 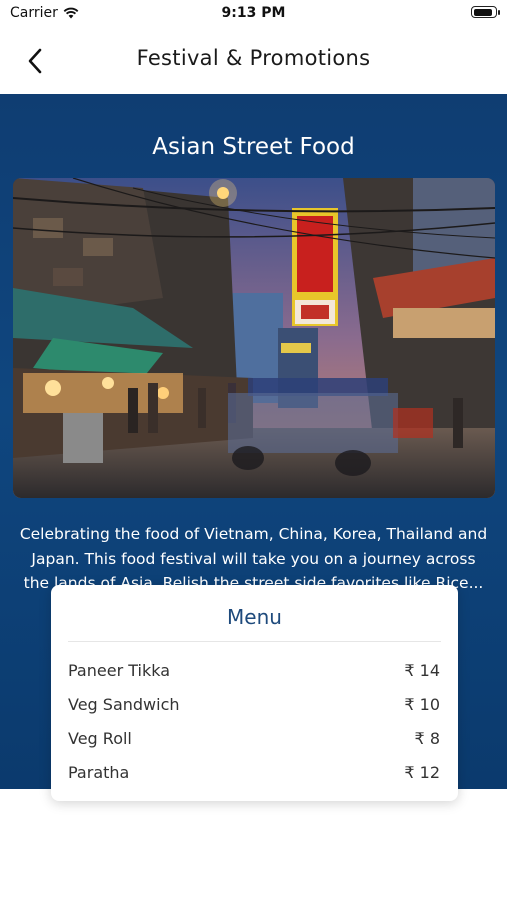 I want to click on status-time: 9:13 PM, so click(x=253, y=13).